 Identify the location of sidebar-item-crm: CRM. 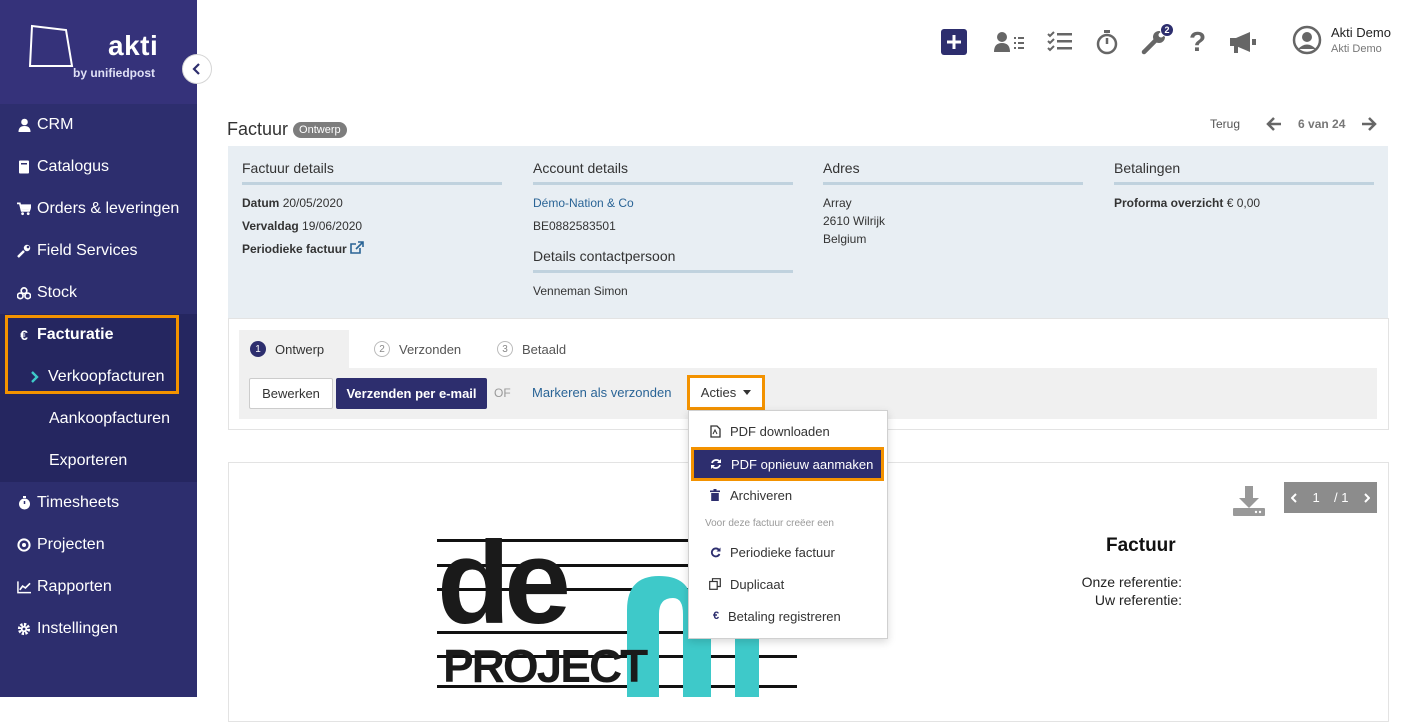
(98, 125).